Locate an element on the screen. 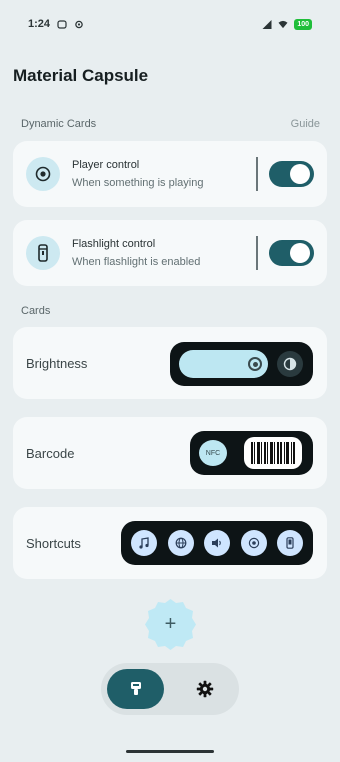 This screenshot has width=340, height=762. status-right: 100 is located at coordinates (287, 24).